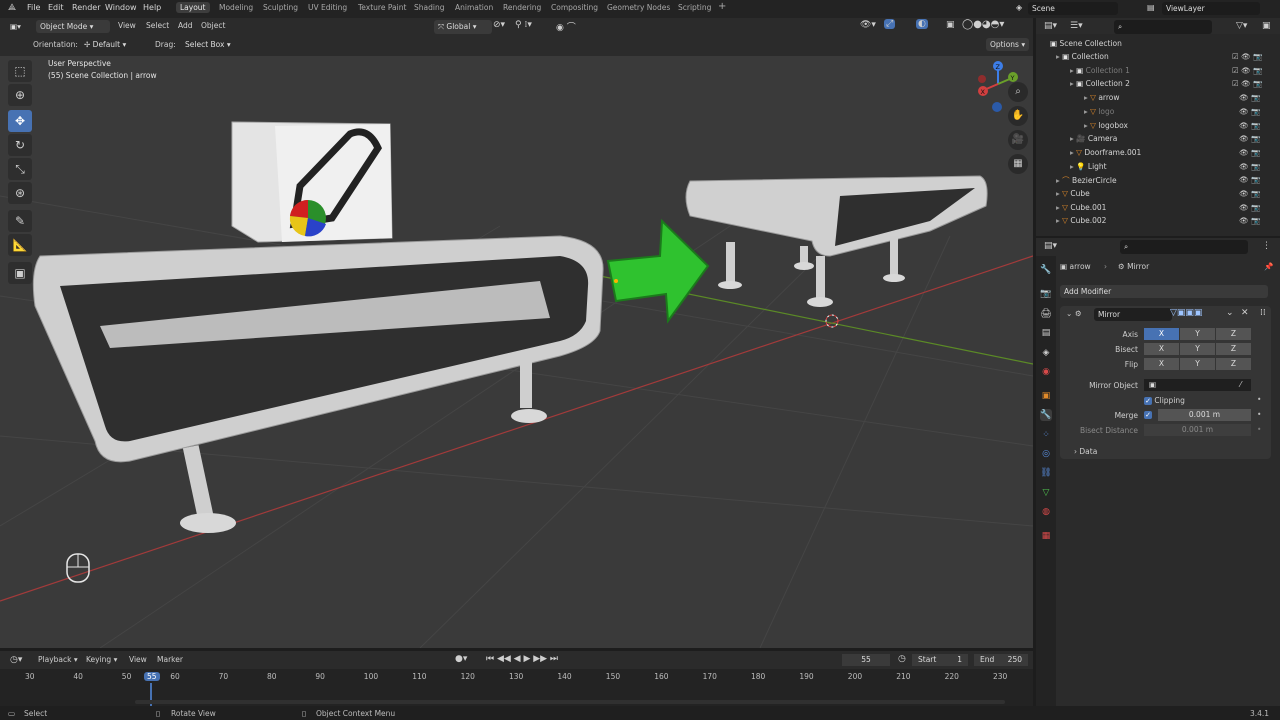 The image size is (1280, 720). I want to click on pan-hand-icon: ✋, so click(1018, 116).